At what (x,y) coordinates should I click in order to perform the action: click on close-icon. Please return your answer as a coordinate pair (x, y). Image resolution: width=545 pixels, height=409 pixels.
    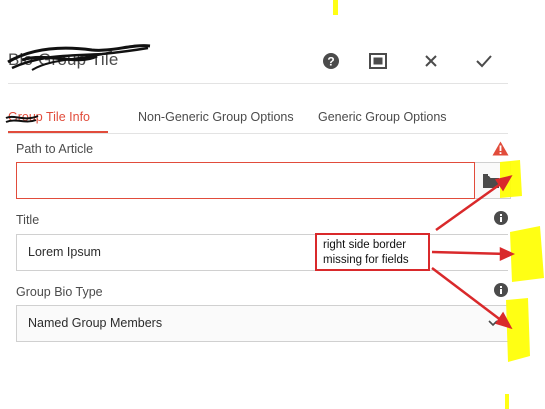
    Looking at the image, I should click on (431, 61).